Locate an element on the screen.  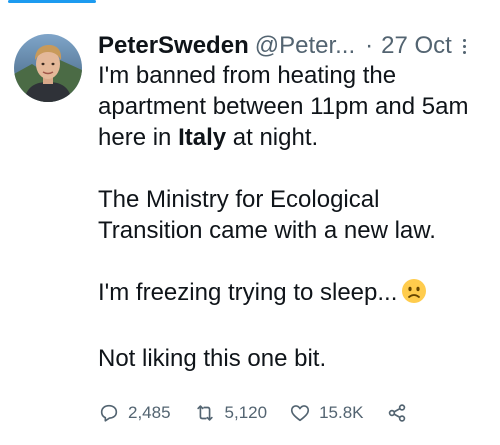
tweet-paragraph: Not liking this one bit. is located at coordinates (293, 358).